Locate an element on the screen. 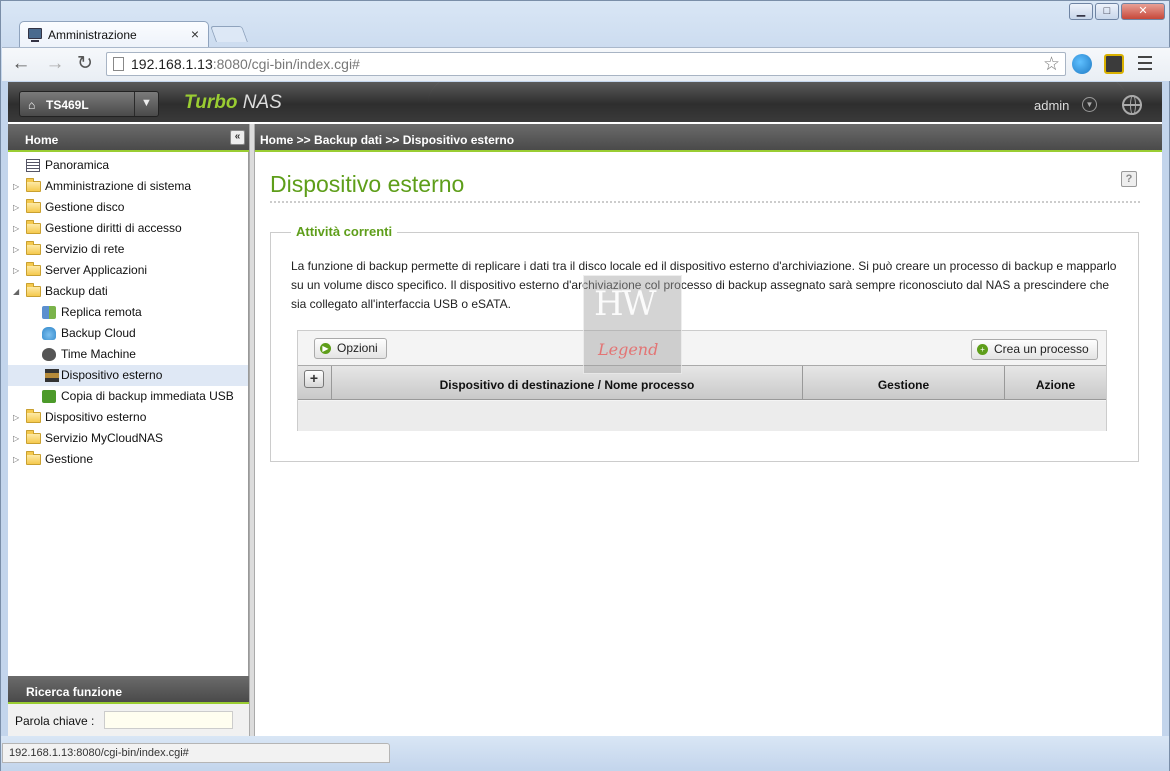  collapse-icon: ◢ is located at coordinates (16, 291).